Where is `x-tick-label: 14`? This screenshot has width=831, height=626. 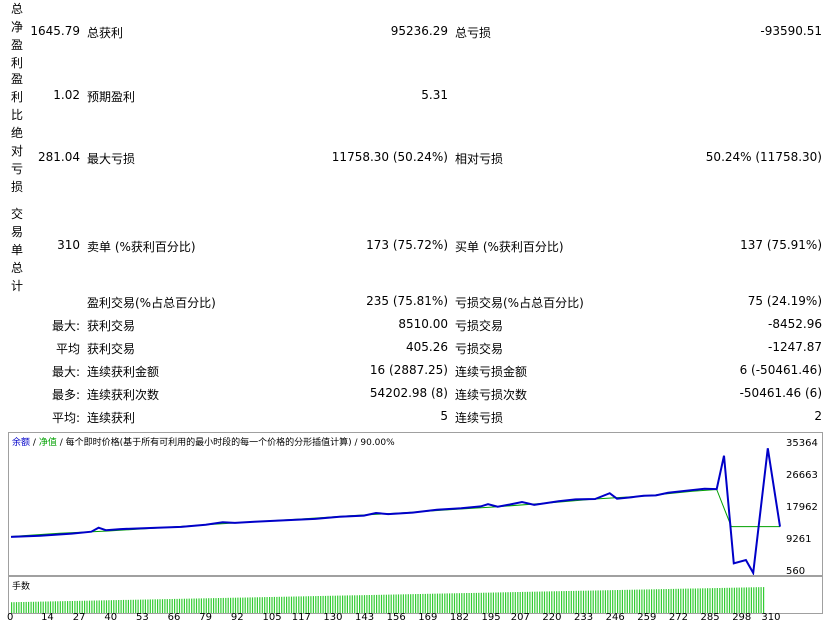
x-tick-label: 14 is located at coordinates (47, 617).